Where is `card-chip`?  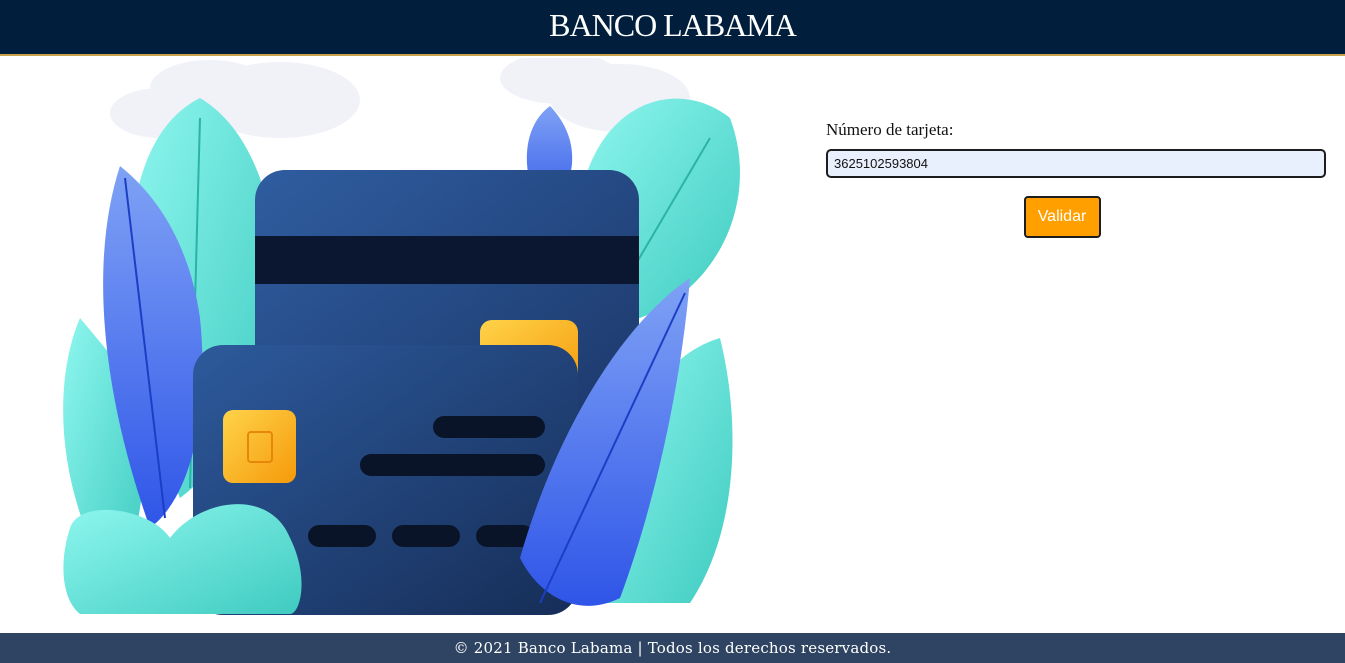 card-chip is located at coordinates (259, 446).